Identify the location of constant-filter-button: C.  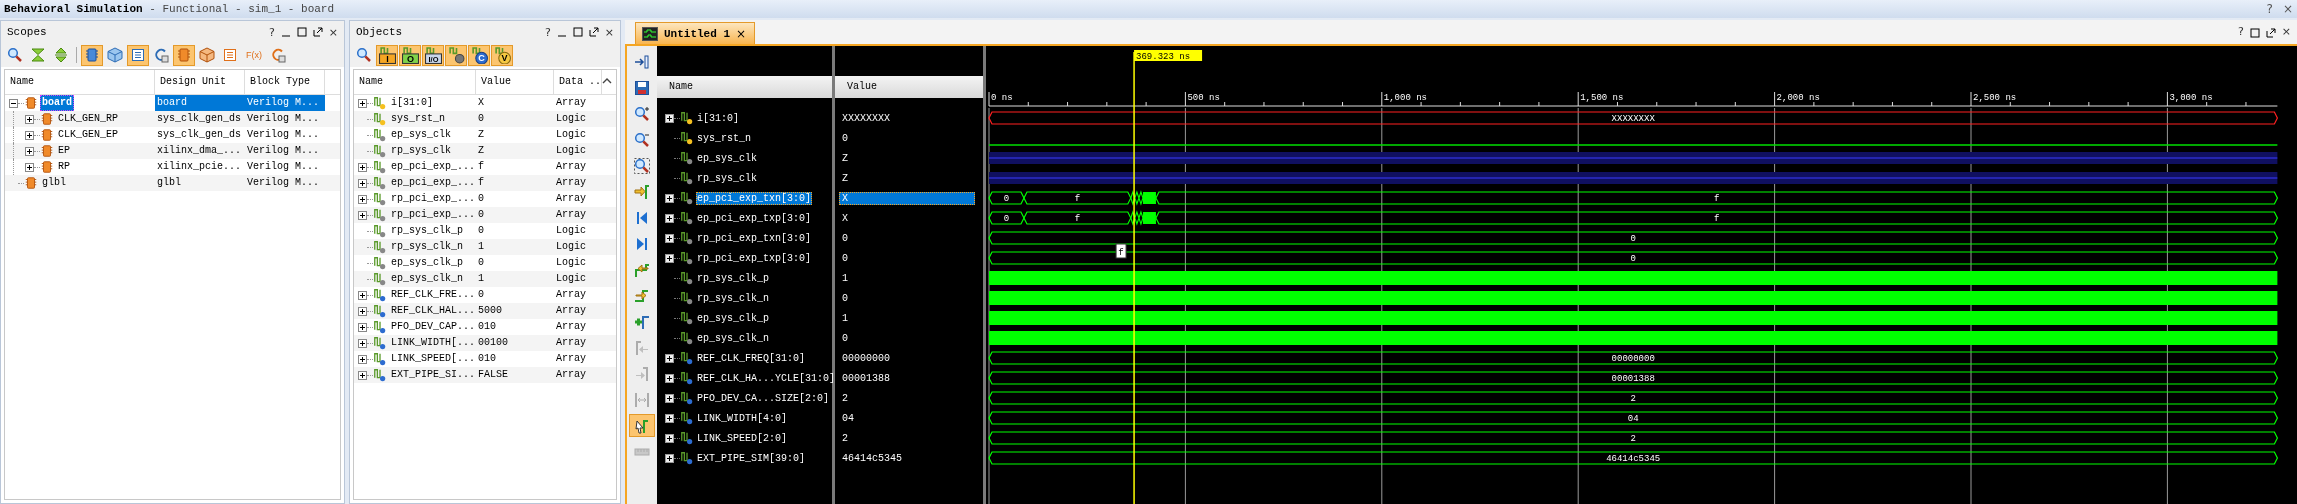
(479, 55).